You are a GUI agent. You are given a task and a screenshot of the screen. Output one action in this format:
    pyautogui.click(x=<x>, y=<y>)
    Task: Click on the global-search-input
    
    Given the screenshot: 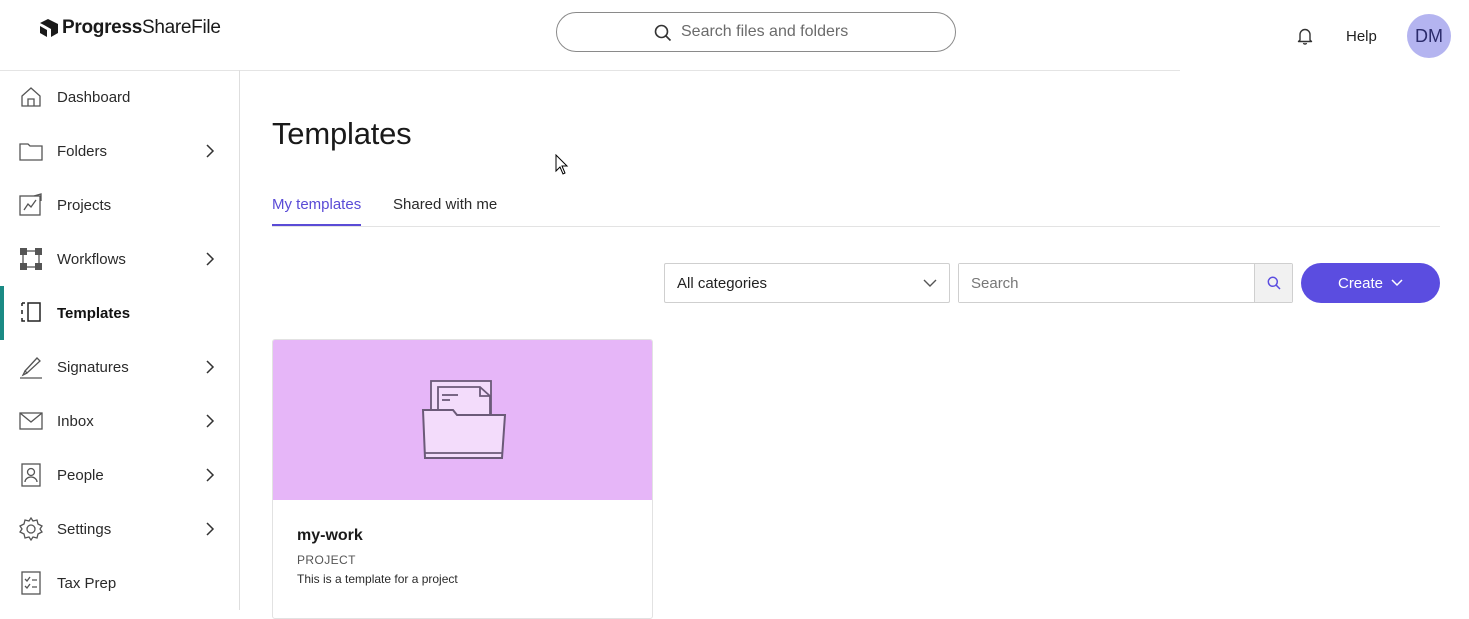 What is the action you would take?
    pyautogui.click(x=811, y=32)
    